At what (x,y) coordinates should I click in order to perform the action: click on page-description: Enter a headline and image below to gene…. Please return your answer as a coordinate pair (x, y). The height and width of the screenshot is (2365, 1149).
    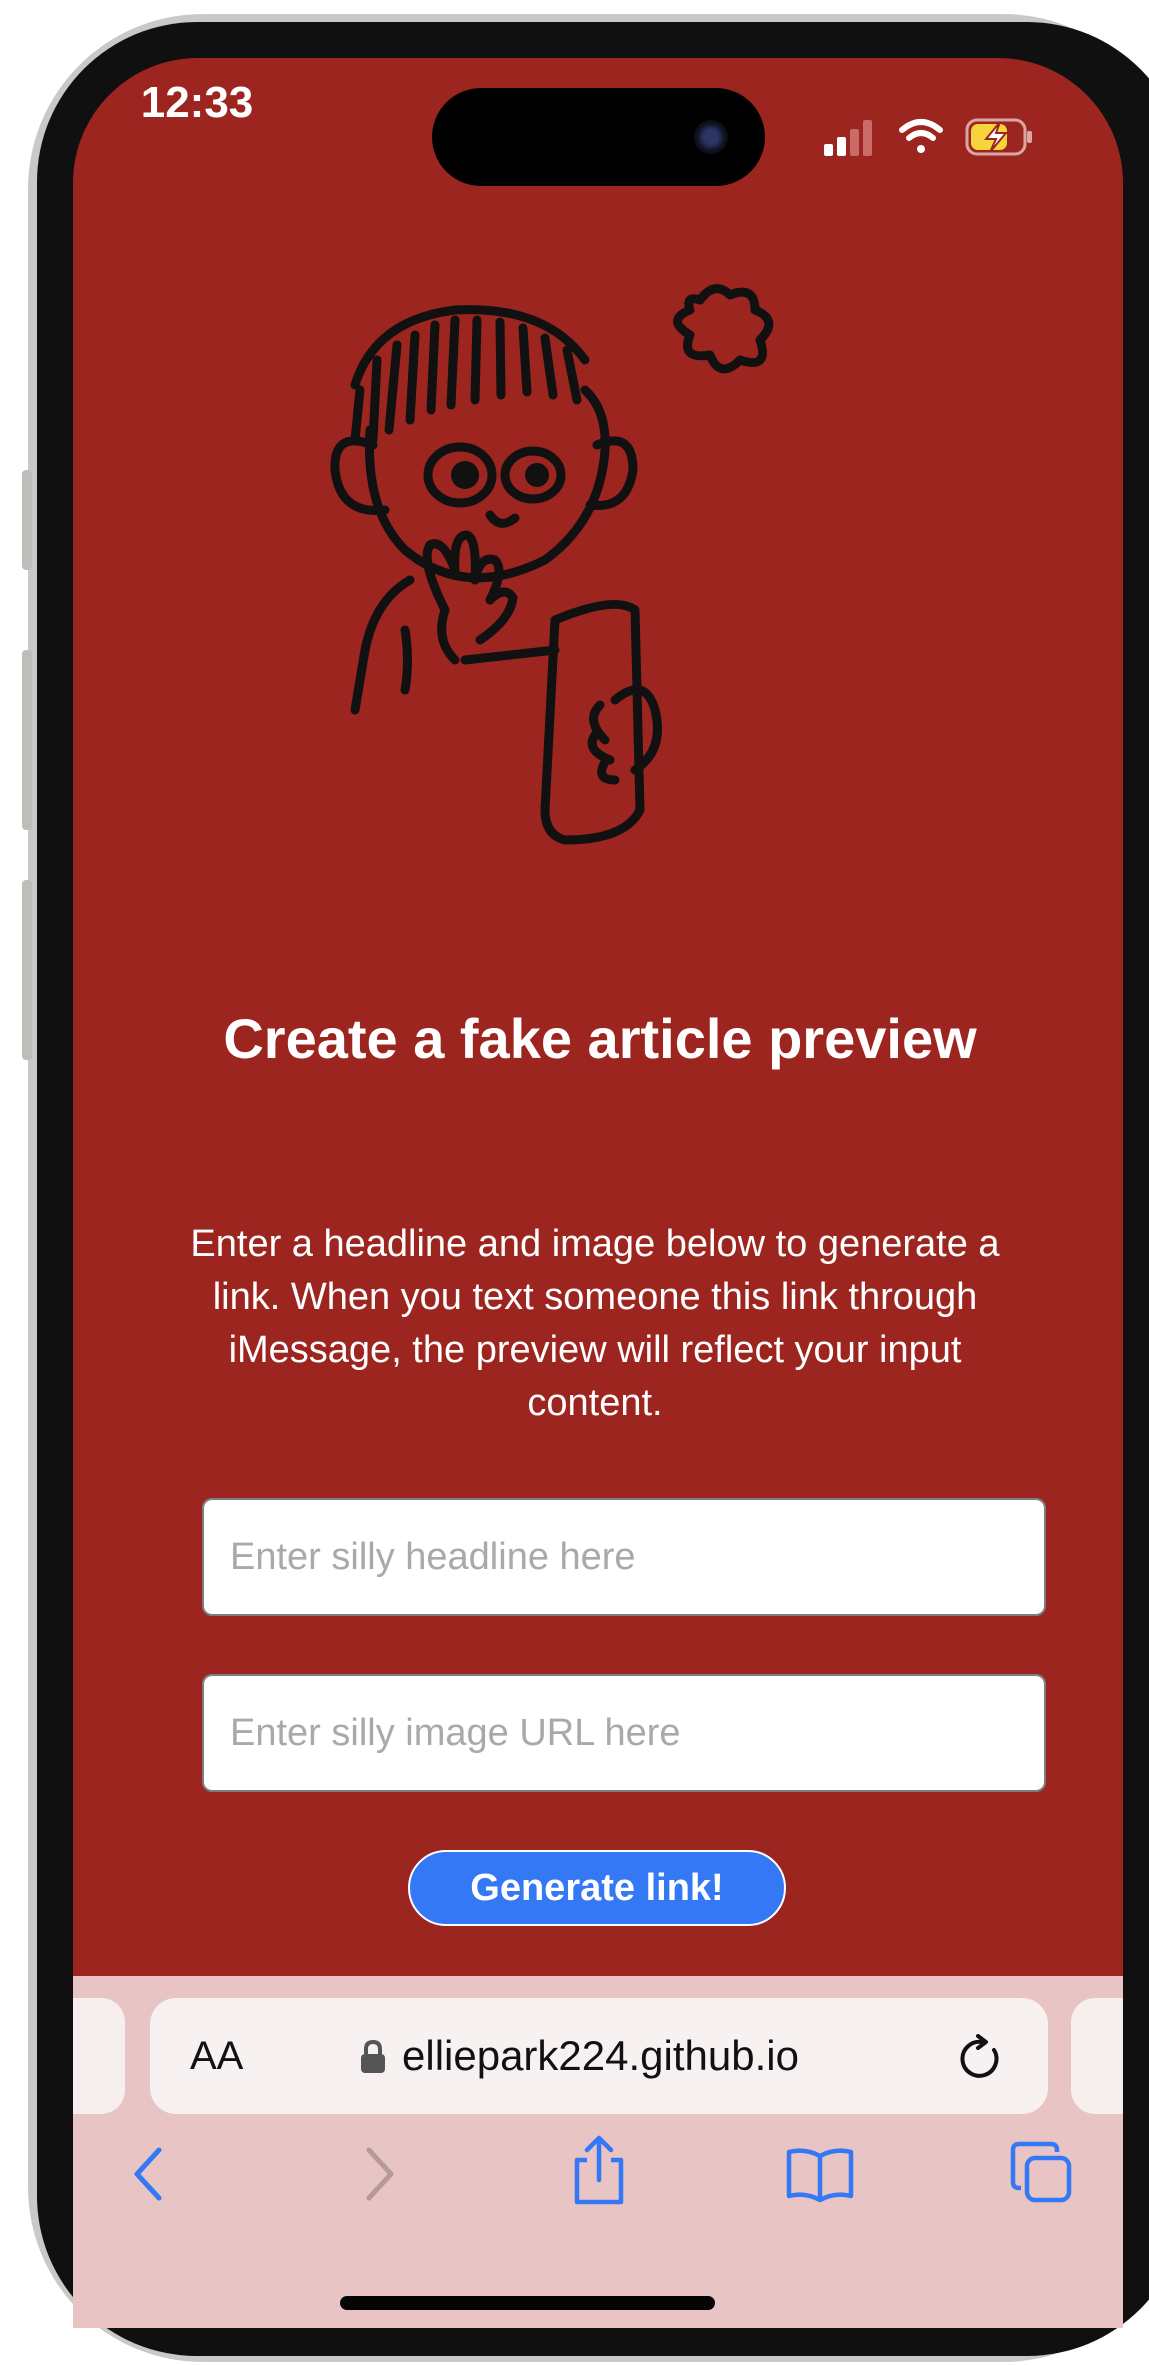
    Looking at the image, I should click on (595, 1323).